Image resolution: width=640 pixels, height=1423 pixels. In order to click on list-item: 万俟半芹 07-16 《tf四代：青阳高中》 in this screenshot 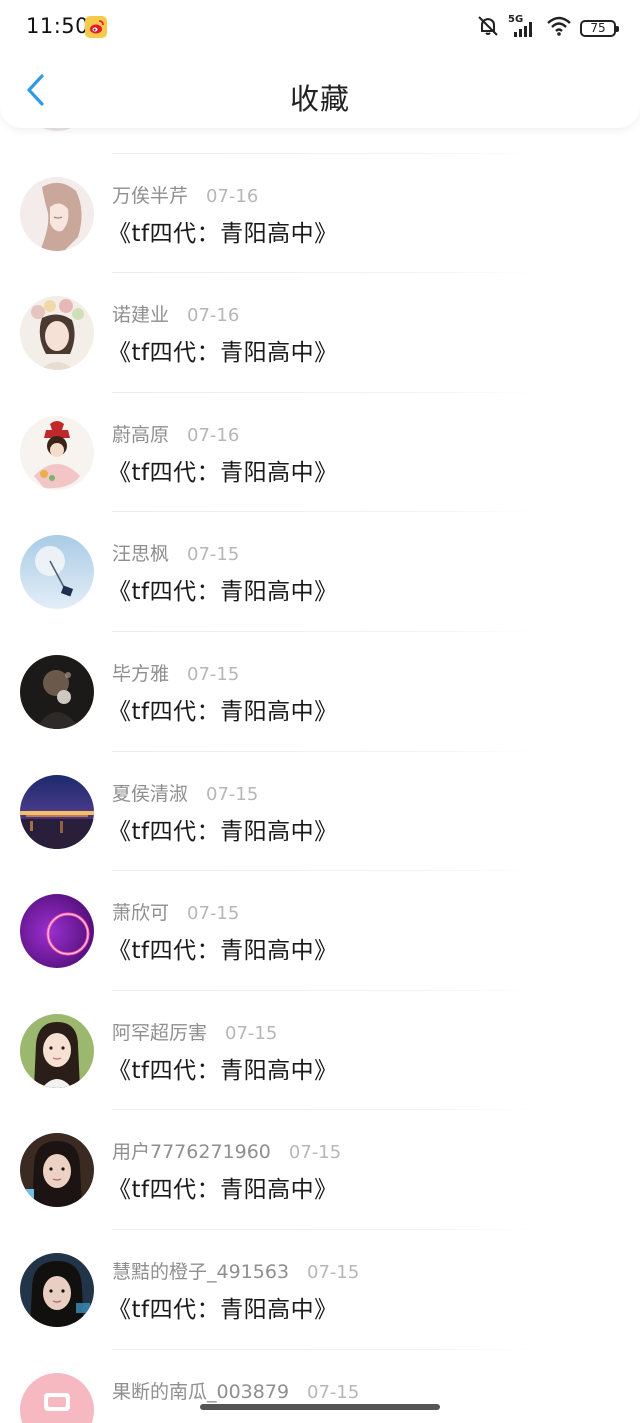, I will do `click(320, 214)`.